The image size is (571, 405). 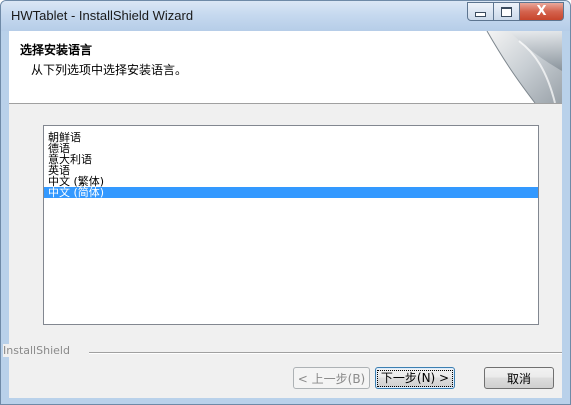 I want to click on next-button: 下一步(N) >, so click(x=415, y=378).